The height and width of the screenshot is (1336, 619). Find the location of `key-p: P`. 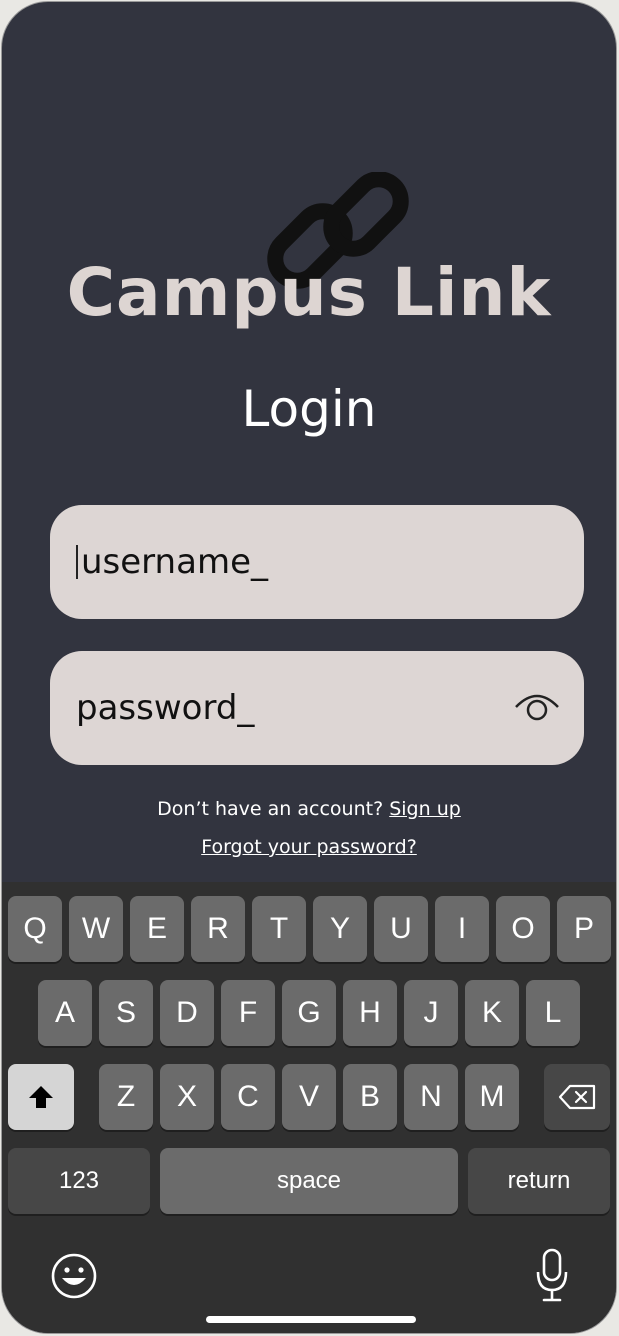

key-p: P is located at coordinates (584, 929).